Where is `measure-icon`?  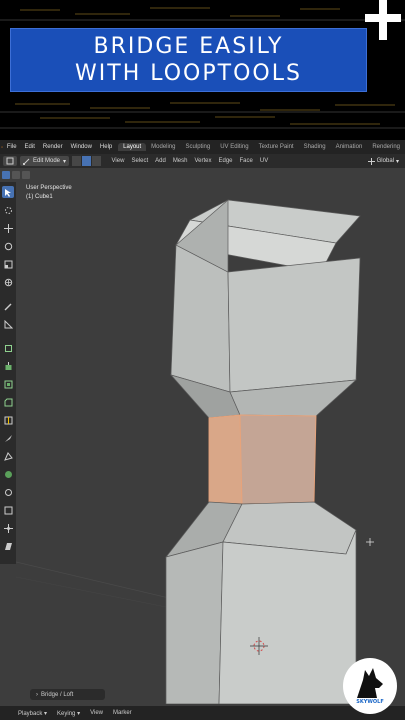 measure-icon is located at coordinates (8, 324).